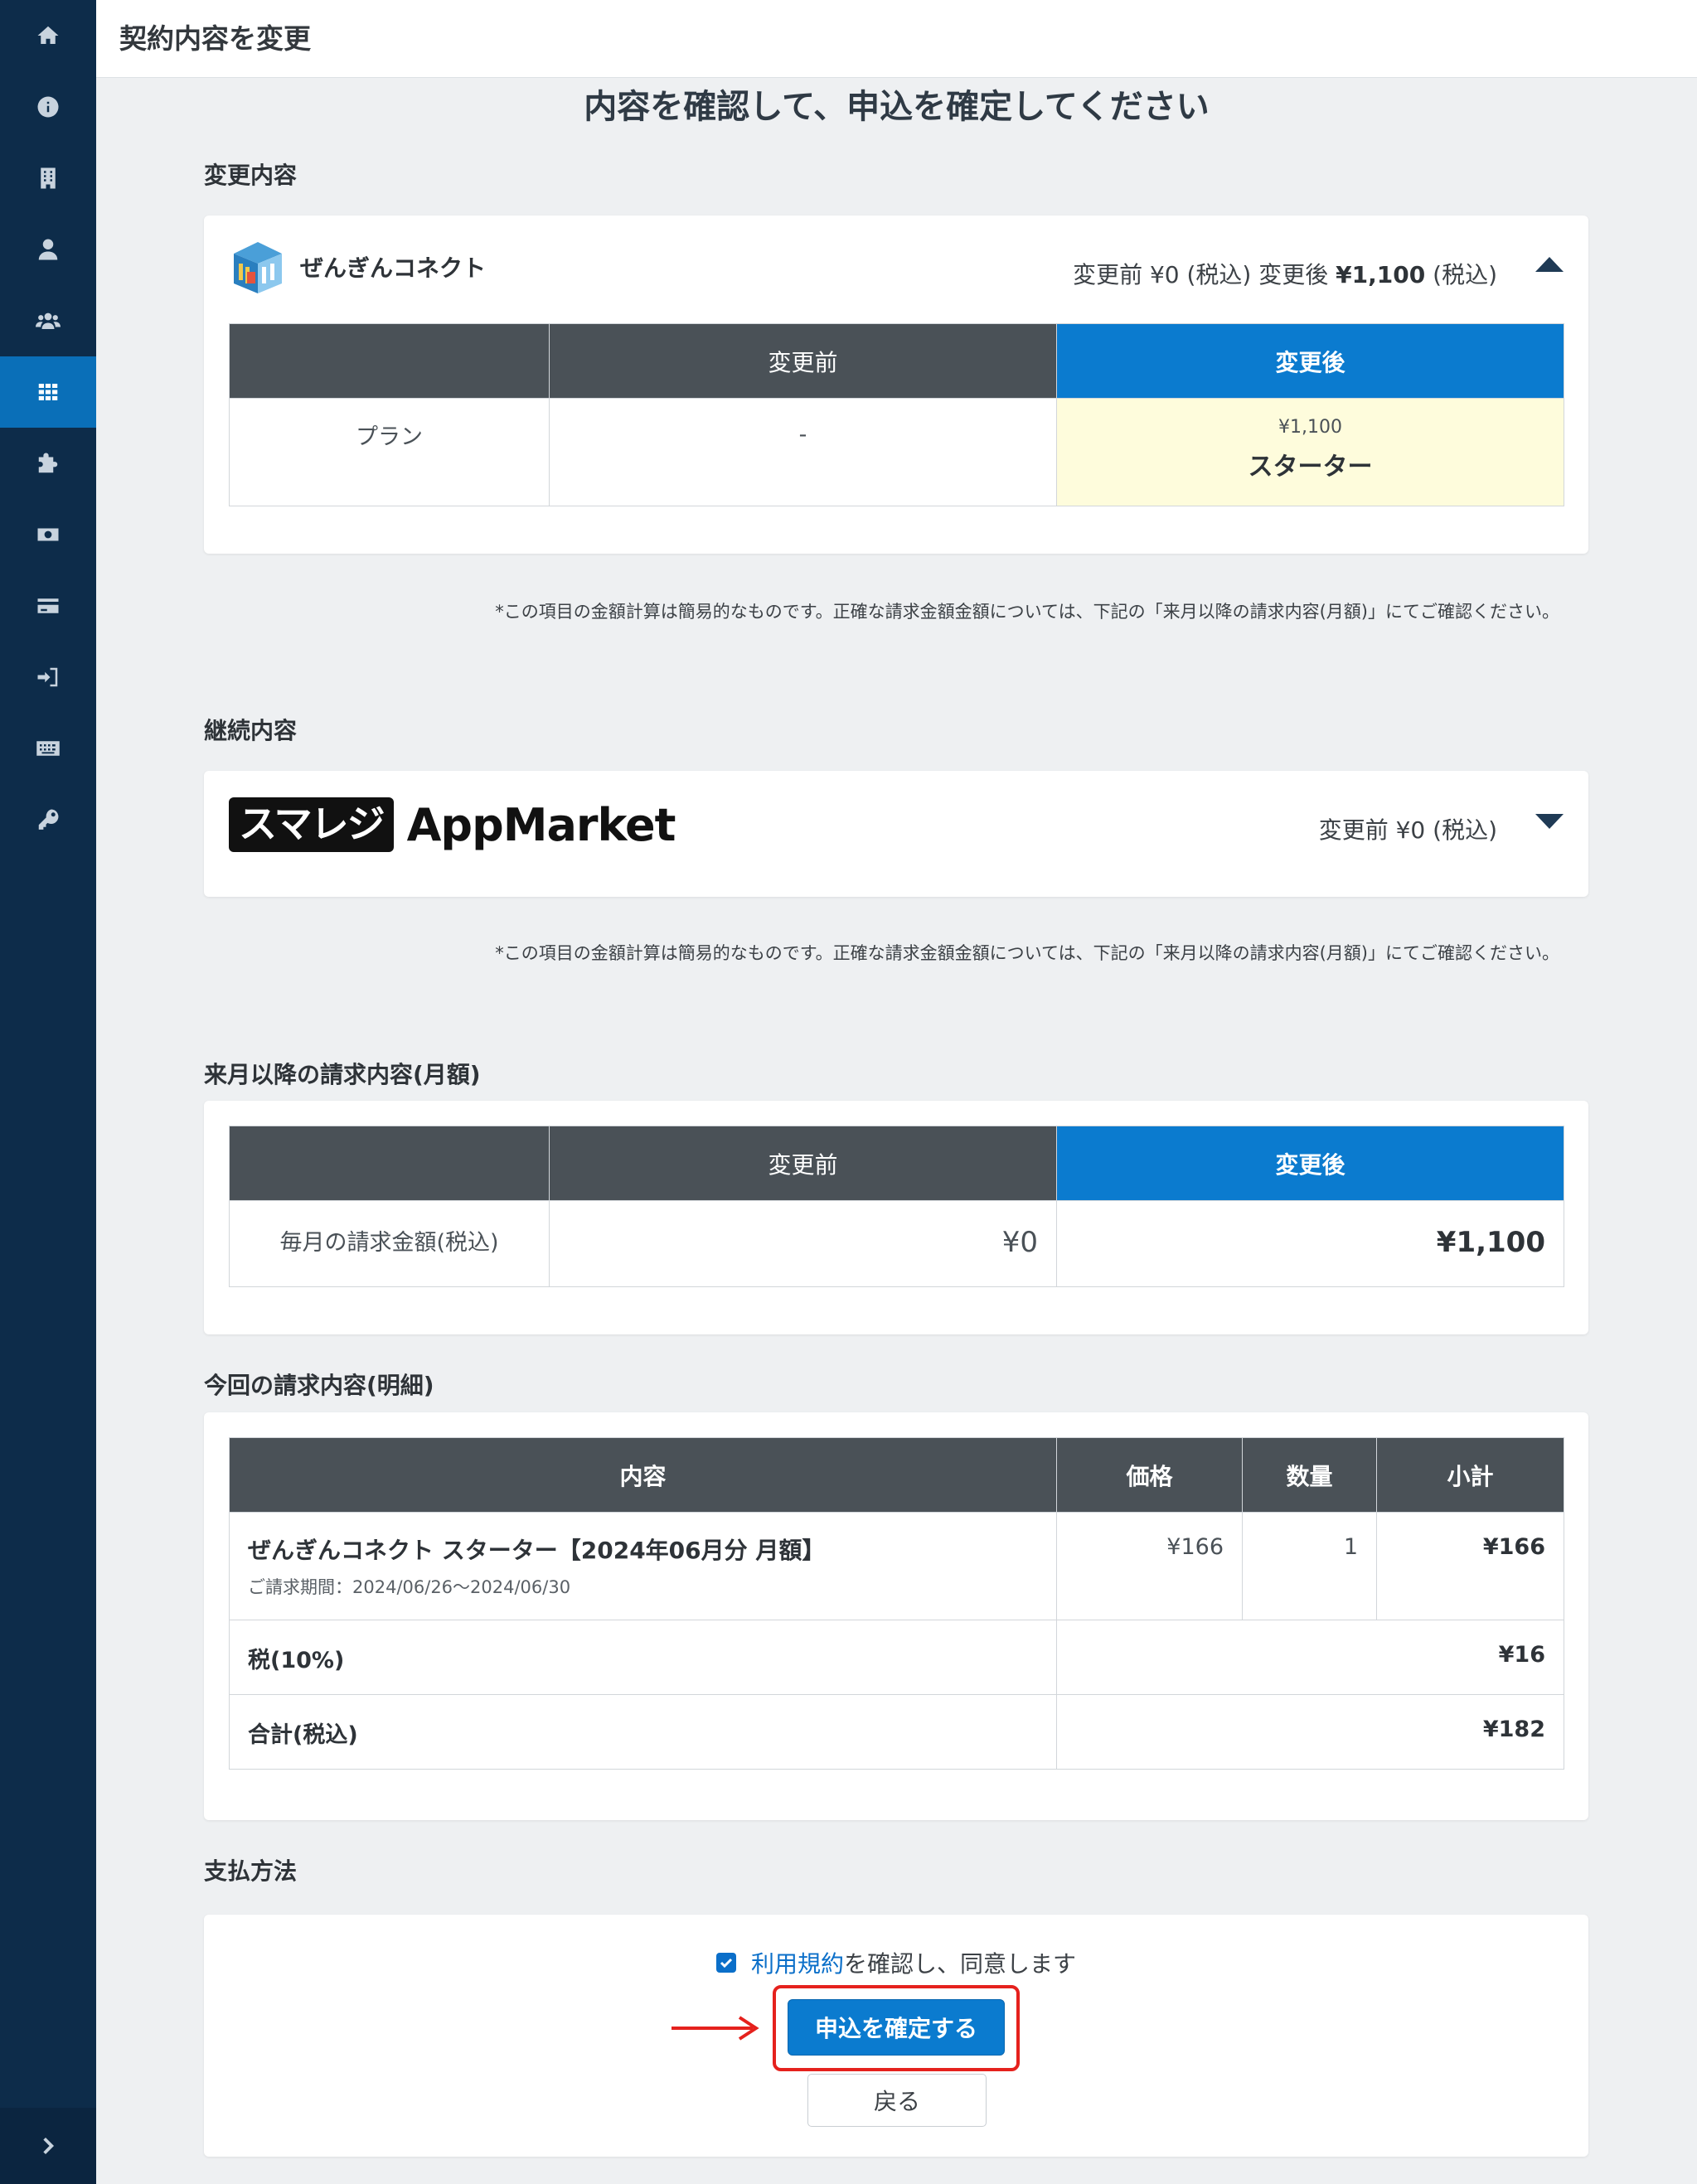  What do you see at coordinates (643, 1657) in the screenshot?
I see `tax-label: 税(10%)` at bounding box center [643, 1657].